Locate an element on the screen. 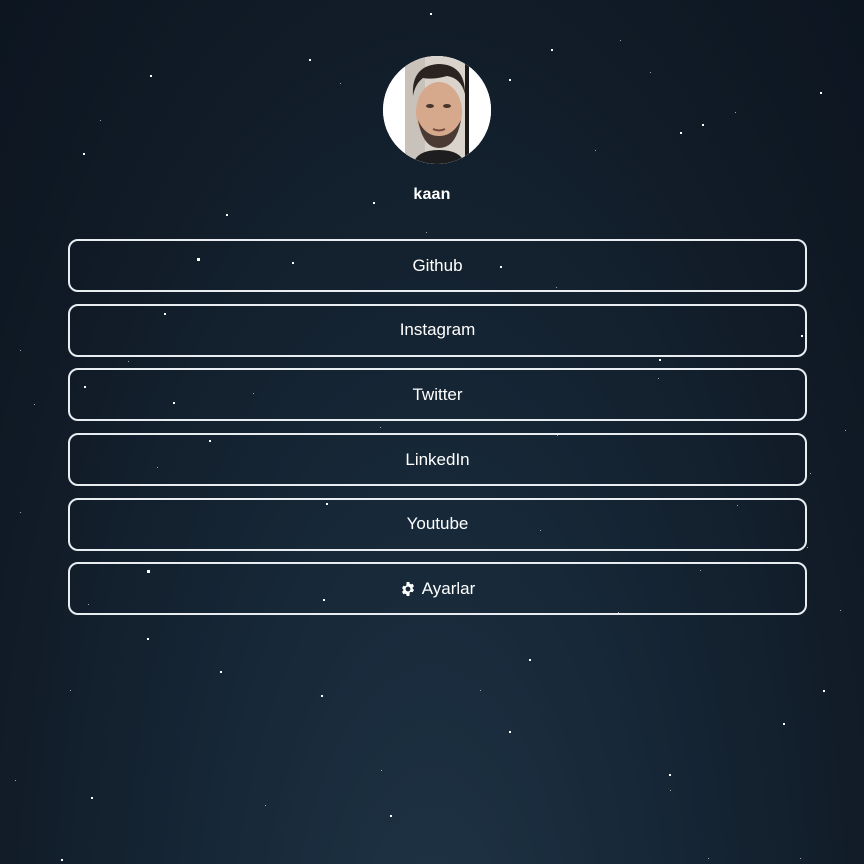  youtube-link-button: Youtube is located at coordinates (437, 524).